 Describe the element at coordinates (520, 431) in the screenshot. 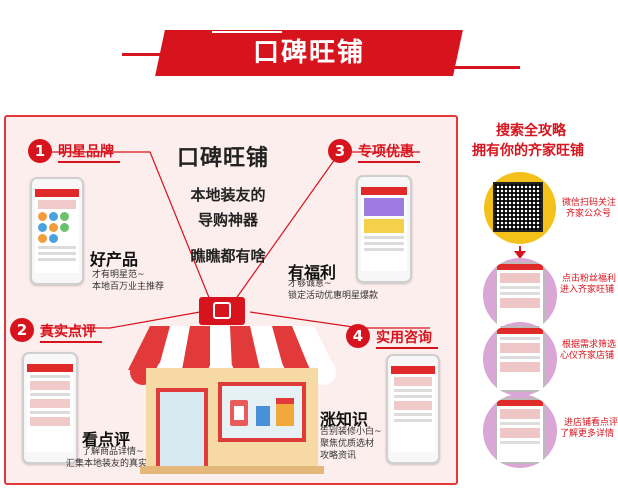

I see `guide-step-4-image` at that location.